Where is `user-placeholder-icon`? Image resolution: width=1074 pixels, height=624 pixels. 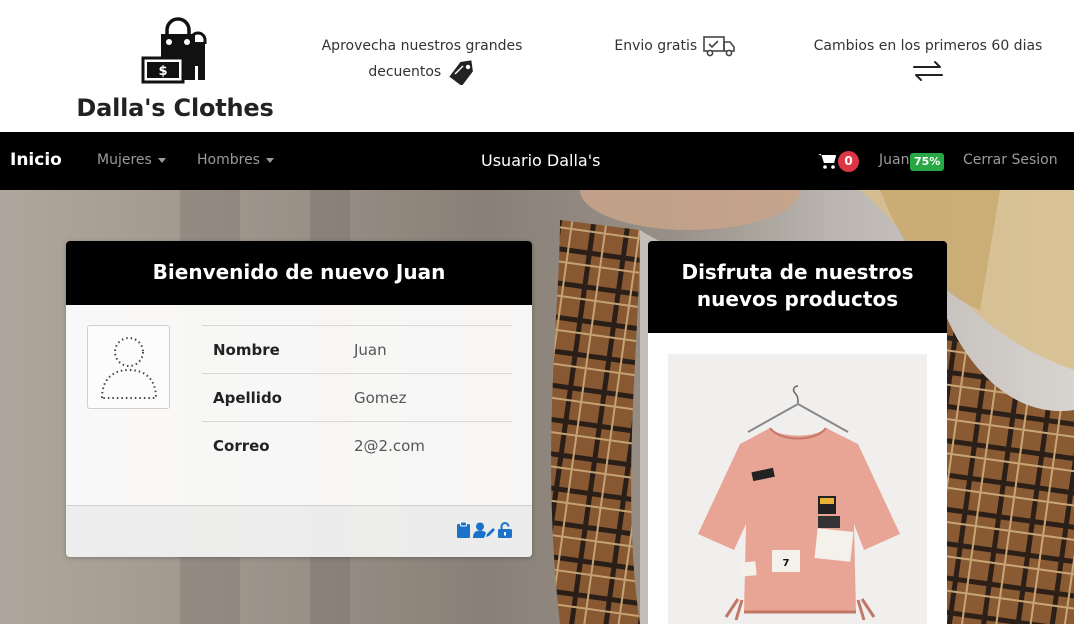 user-placeholder-icon is located at coordinates (129, 368).